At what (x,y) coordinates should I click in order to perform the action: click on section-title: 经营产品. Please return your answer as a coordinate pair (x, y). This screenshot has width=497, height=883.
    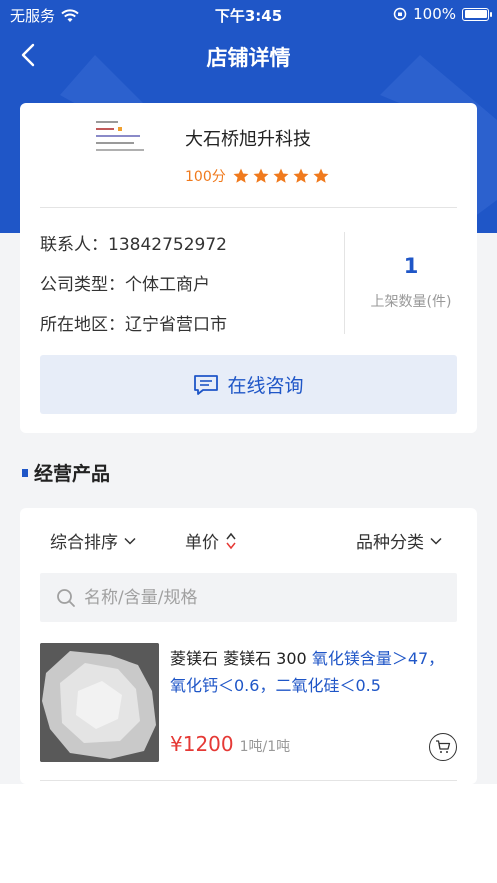
    Looking at the image, I should click on (72, 474).